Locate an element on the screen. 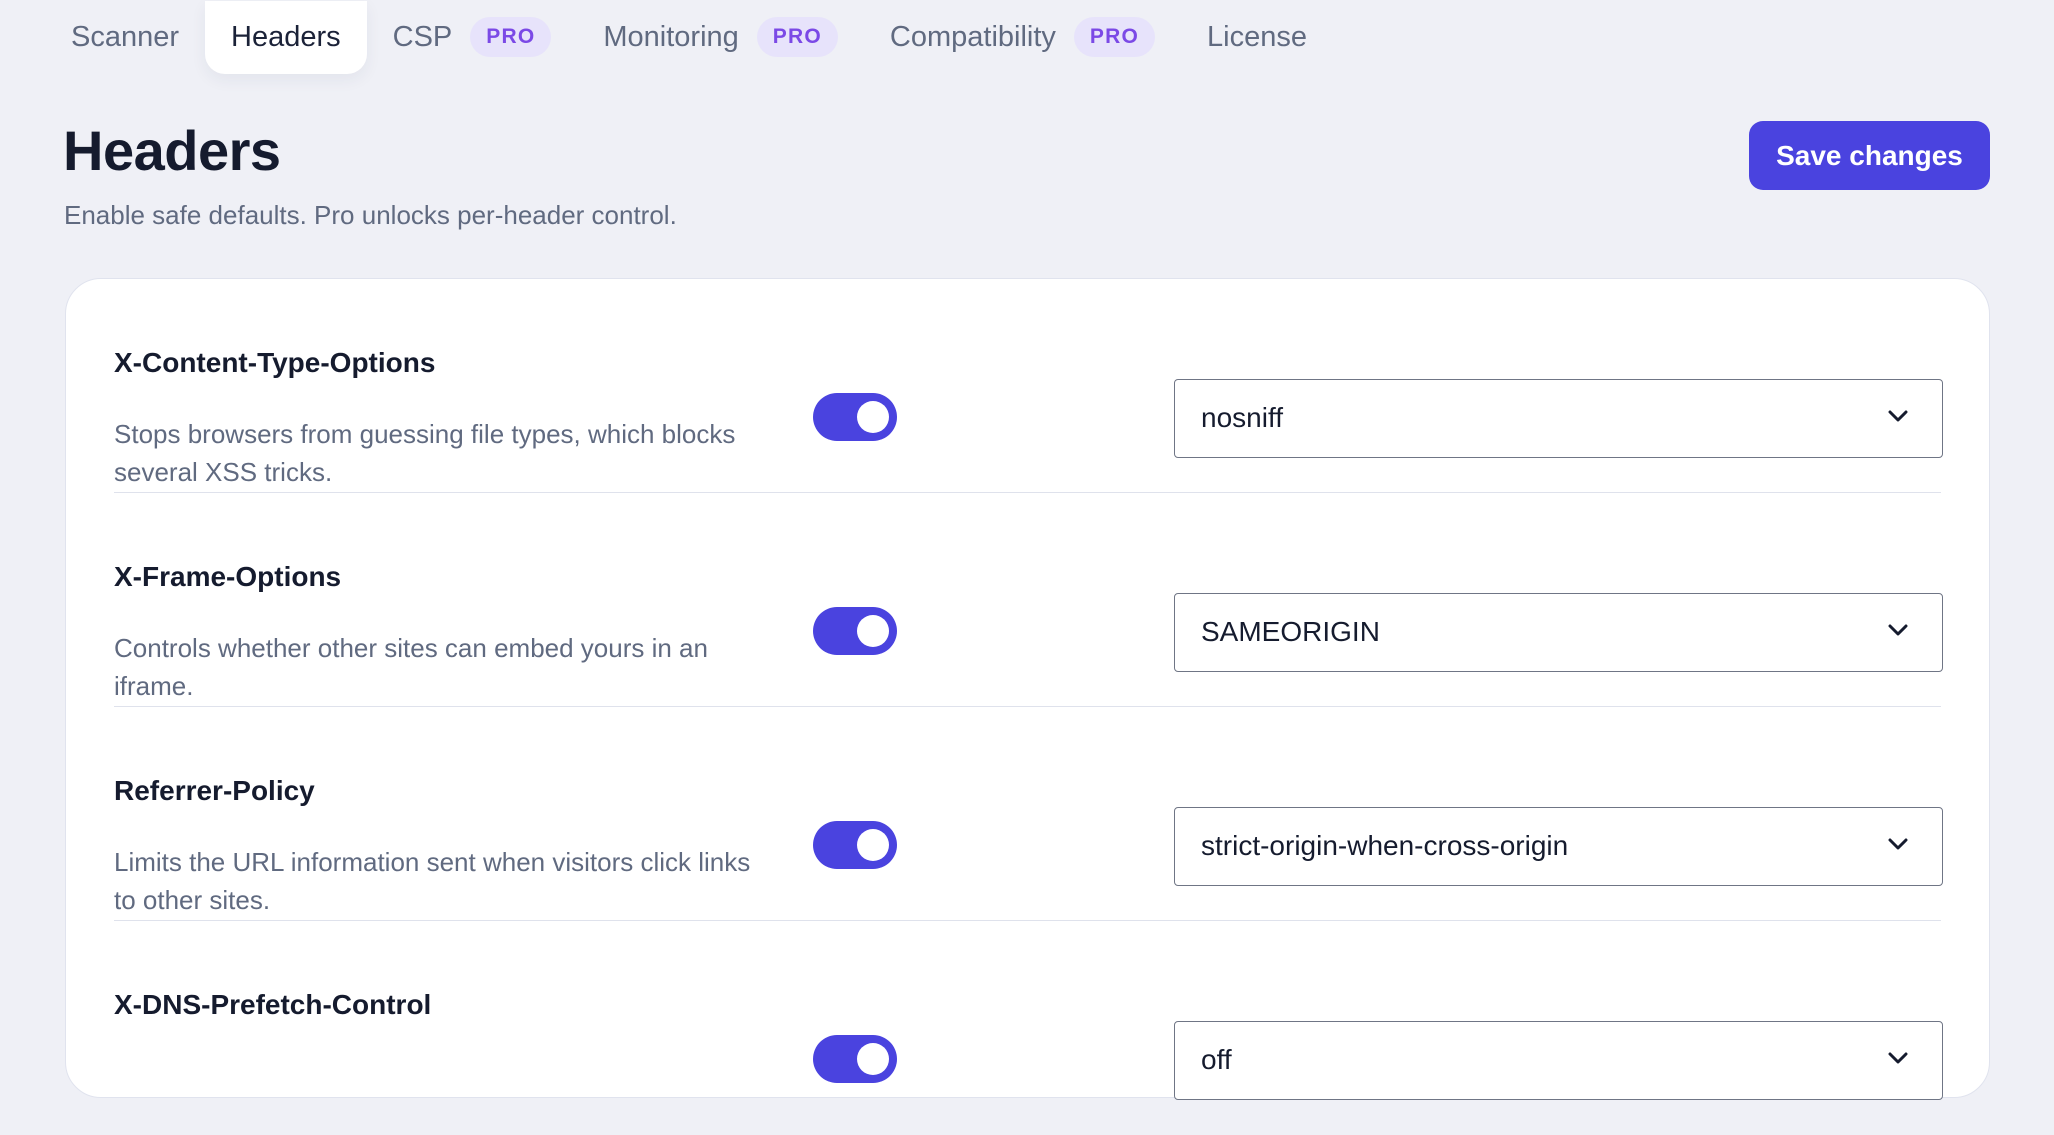 Image resolution: width=2054 pixels, height=1135 pixels. select-value: strict-origin-when-cross-origin is located at coordinates (1385, 845).